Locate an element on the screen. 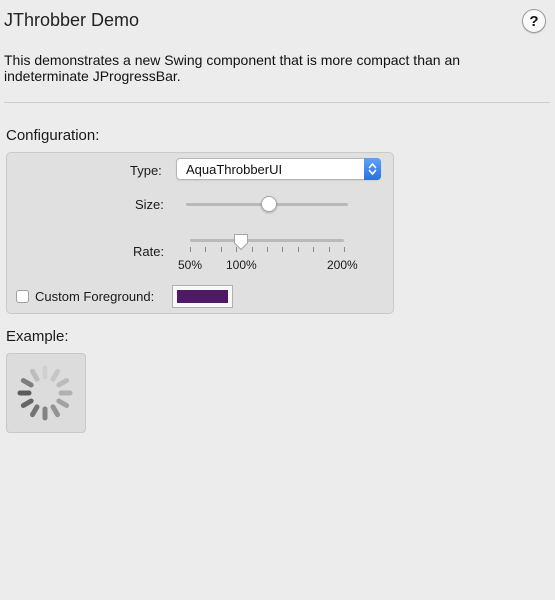  foreground-color-swatch is located at coordinates (202, 296).